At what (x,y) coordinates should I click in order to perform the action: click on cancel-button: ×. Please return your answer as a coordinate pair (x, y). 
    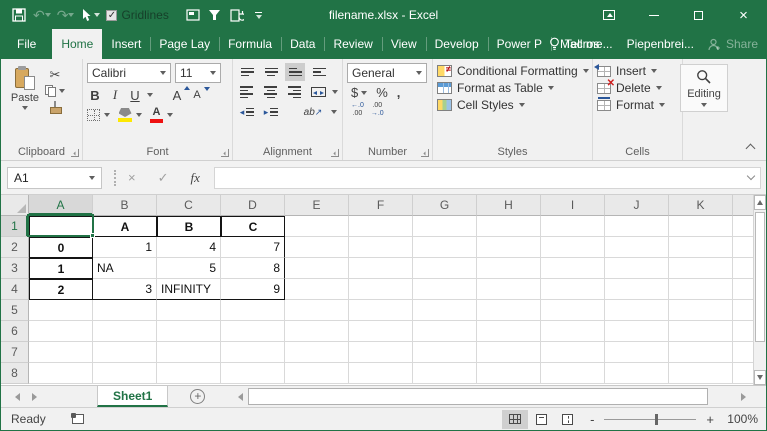
    Looking at the image, I should click on (132, 177).